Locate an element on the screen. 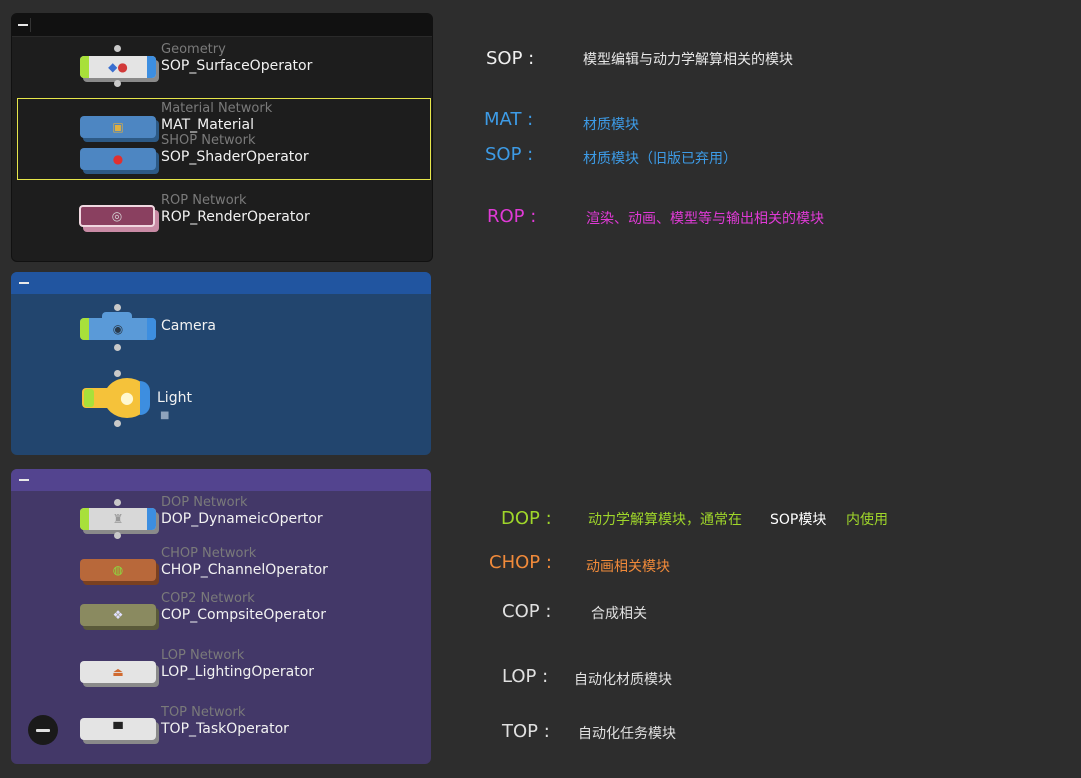 The width and height of the screenshot is (1081, 778). annotation-dop-key: DOP : is located at coordinates (526, 518).